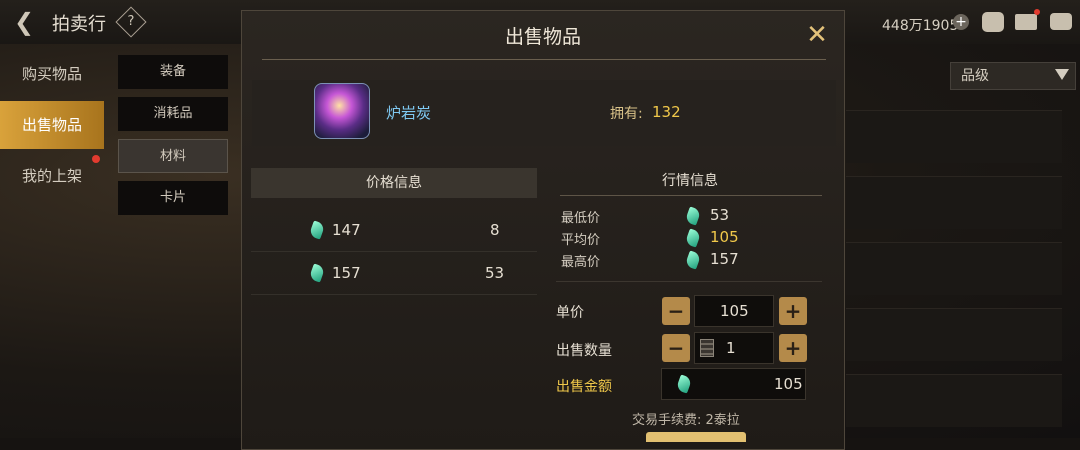 The image size is (1080, 450). What do you see at coordinates (173, 72) in the screenshot?
I see `category-equipment: 装备` at bounding box center [173, 72].